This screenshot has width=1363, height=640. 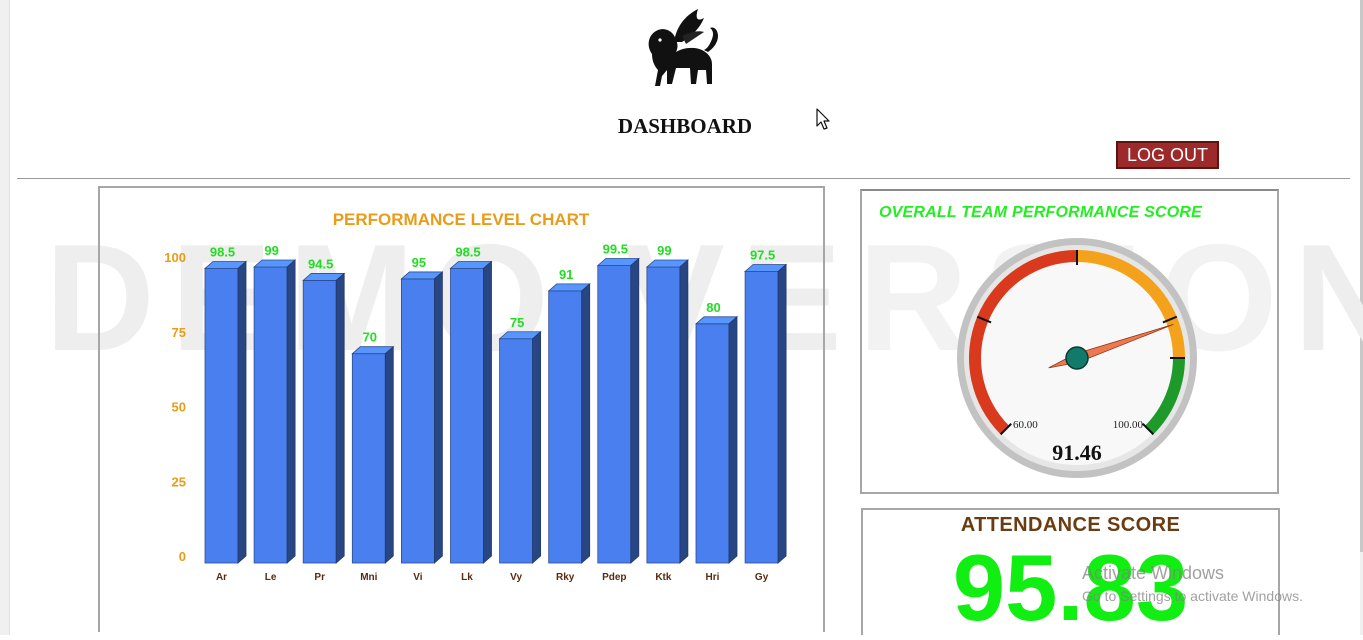 I want to click on x-tick-label: Lk, so click(x=467, y=577).